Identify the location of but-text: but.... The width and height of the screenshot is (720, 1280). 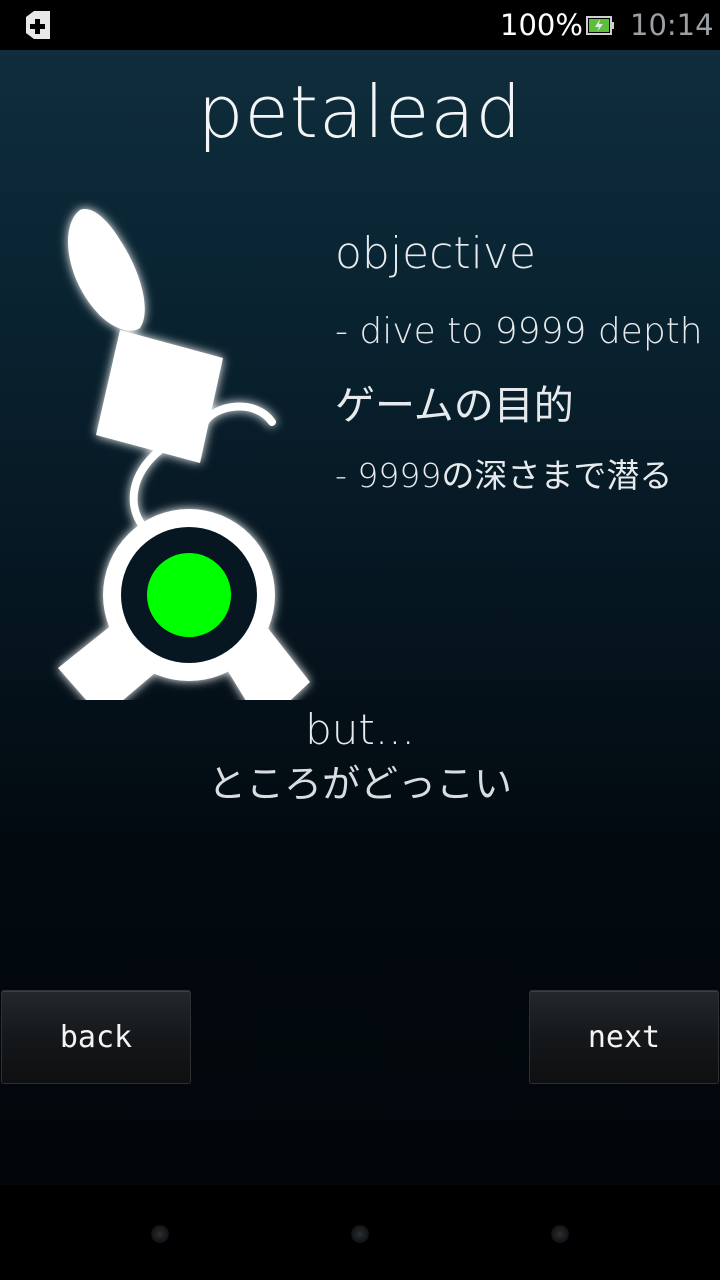
(360, 729).